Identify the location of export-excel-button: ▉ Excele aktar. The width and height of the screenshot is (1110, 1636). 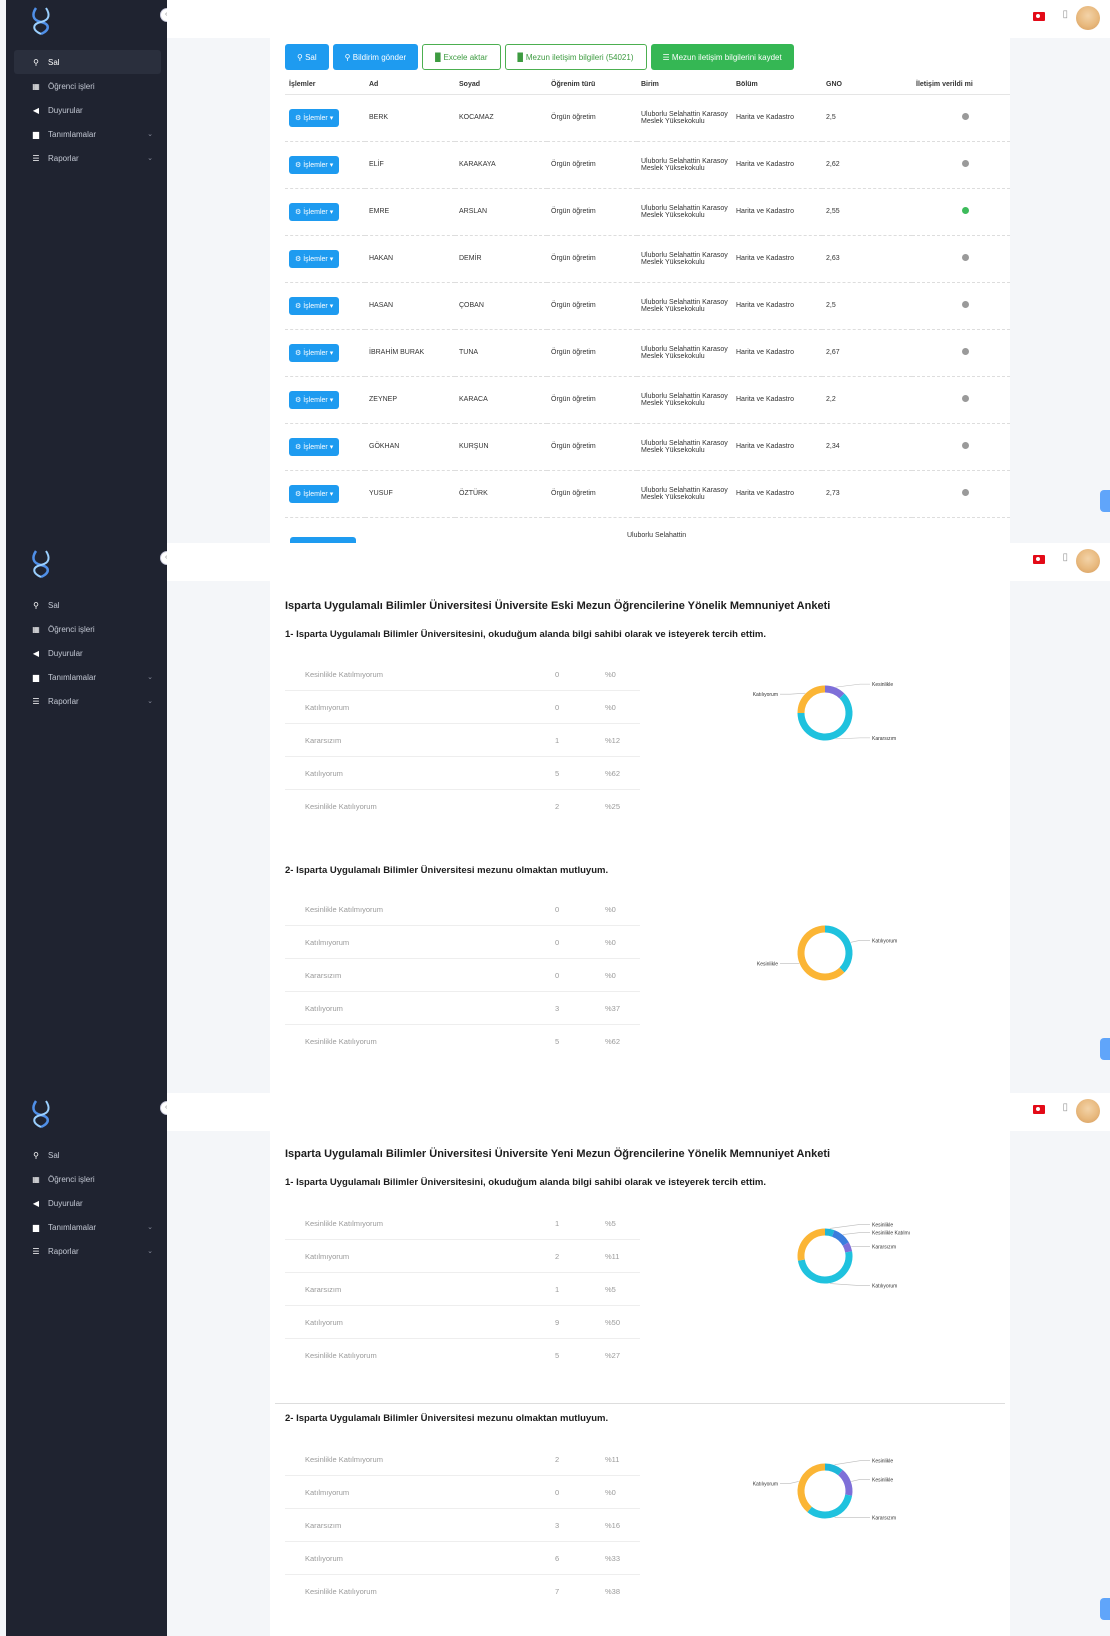
(461, 57).